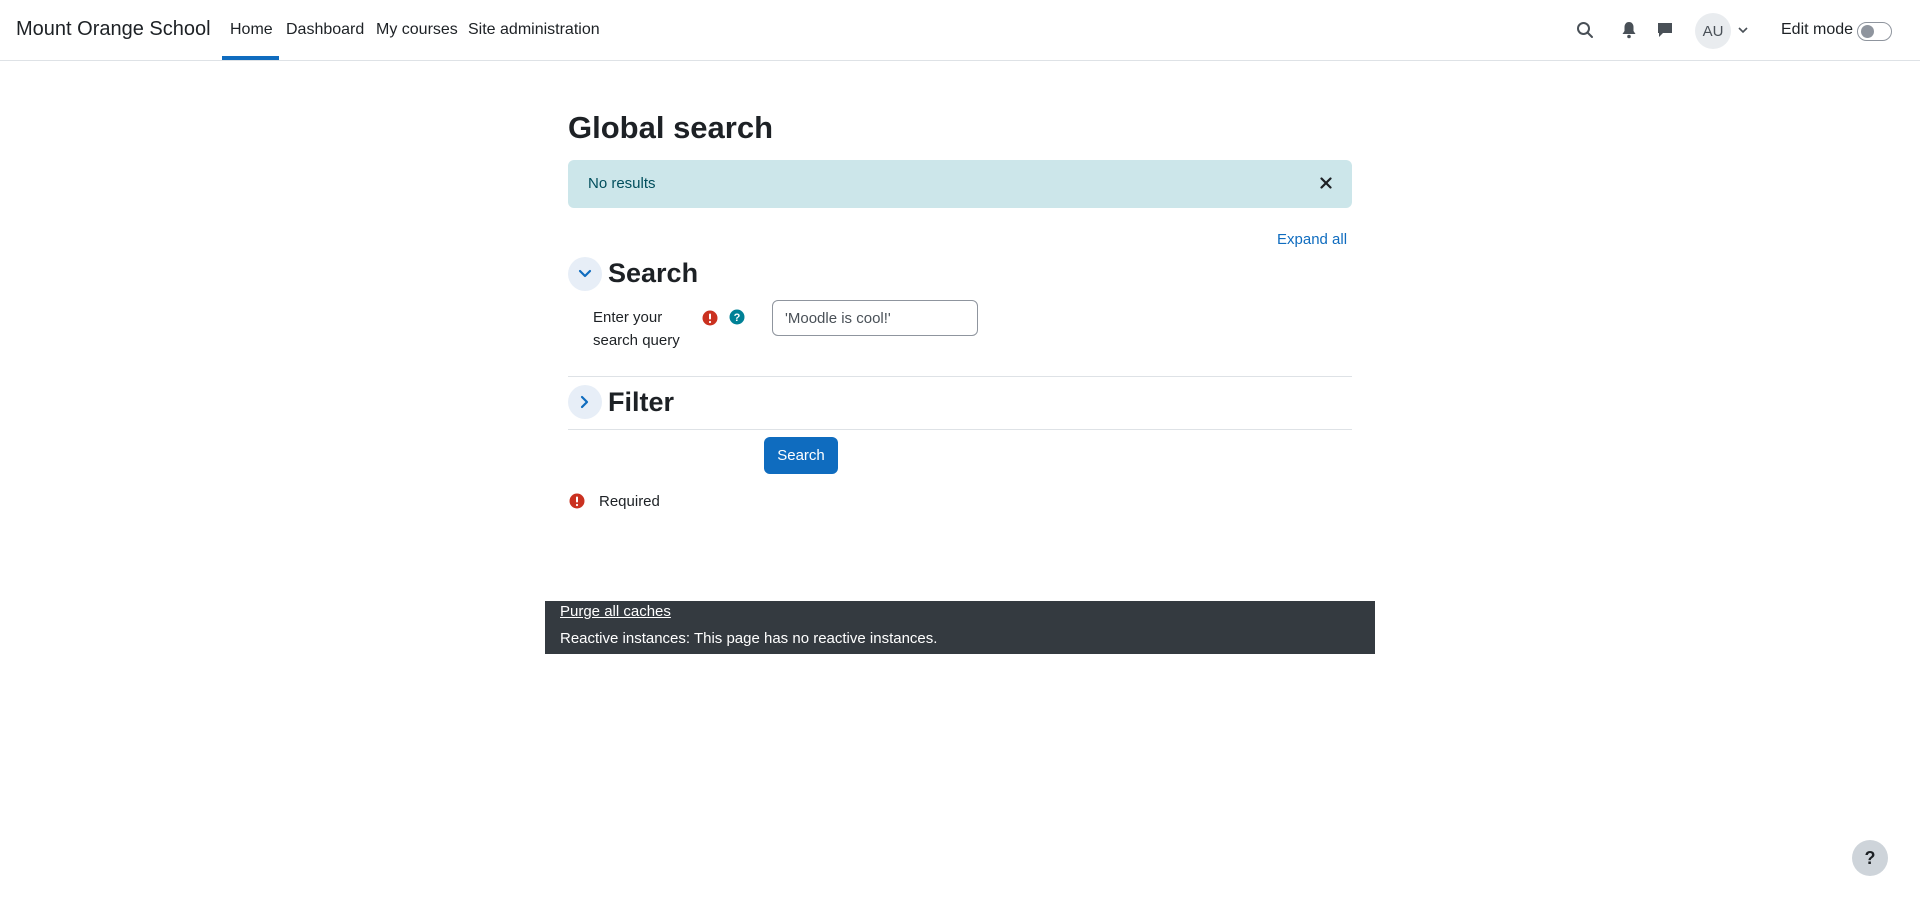 The height and width of the screenshot is (909, 1920). What do you see at coordinates (534, 30) in the screenshot?
I see `nav-item-site-administration: Site administration` at bounding box center [534, 30].